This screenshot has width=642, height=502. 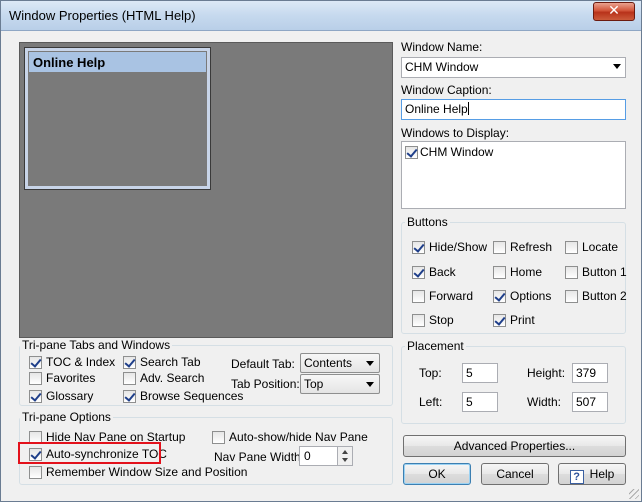 I want to click on tab-position-label: Tab Position:, so click(x=265, y=384).